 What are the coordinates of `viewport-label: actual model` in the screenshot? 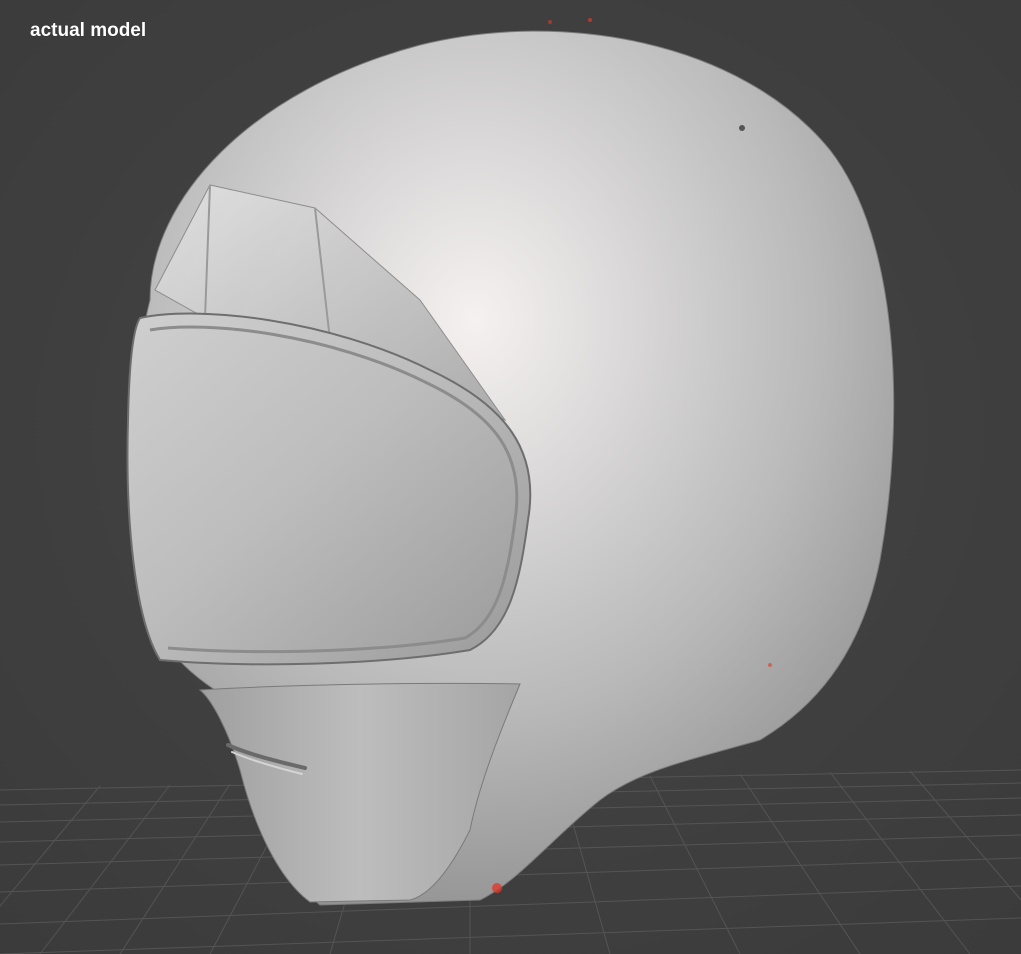 It's located at (88, 30).